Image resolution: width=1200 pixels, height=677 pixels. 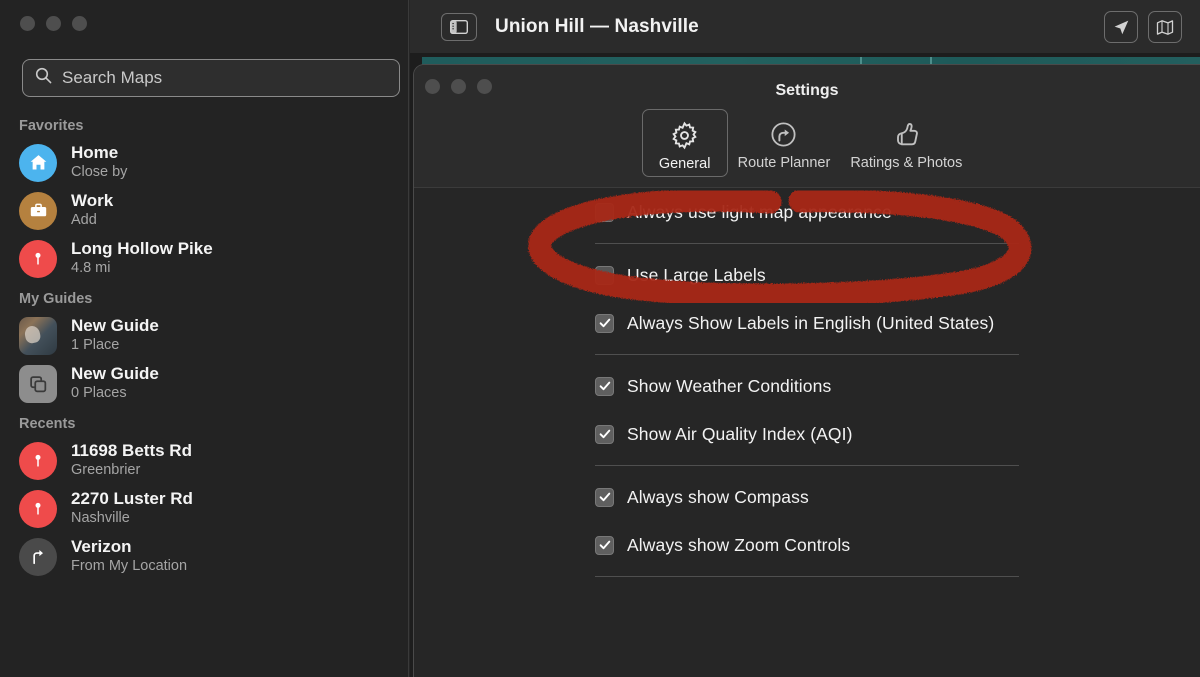 I want to click on list-item-title: 11698 Betts Rd, so click(x=131, y=450).